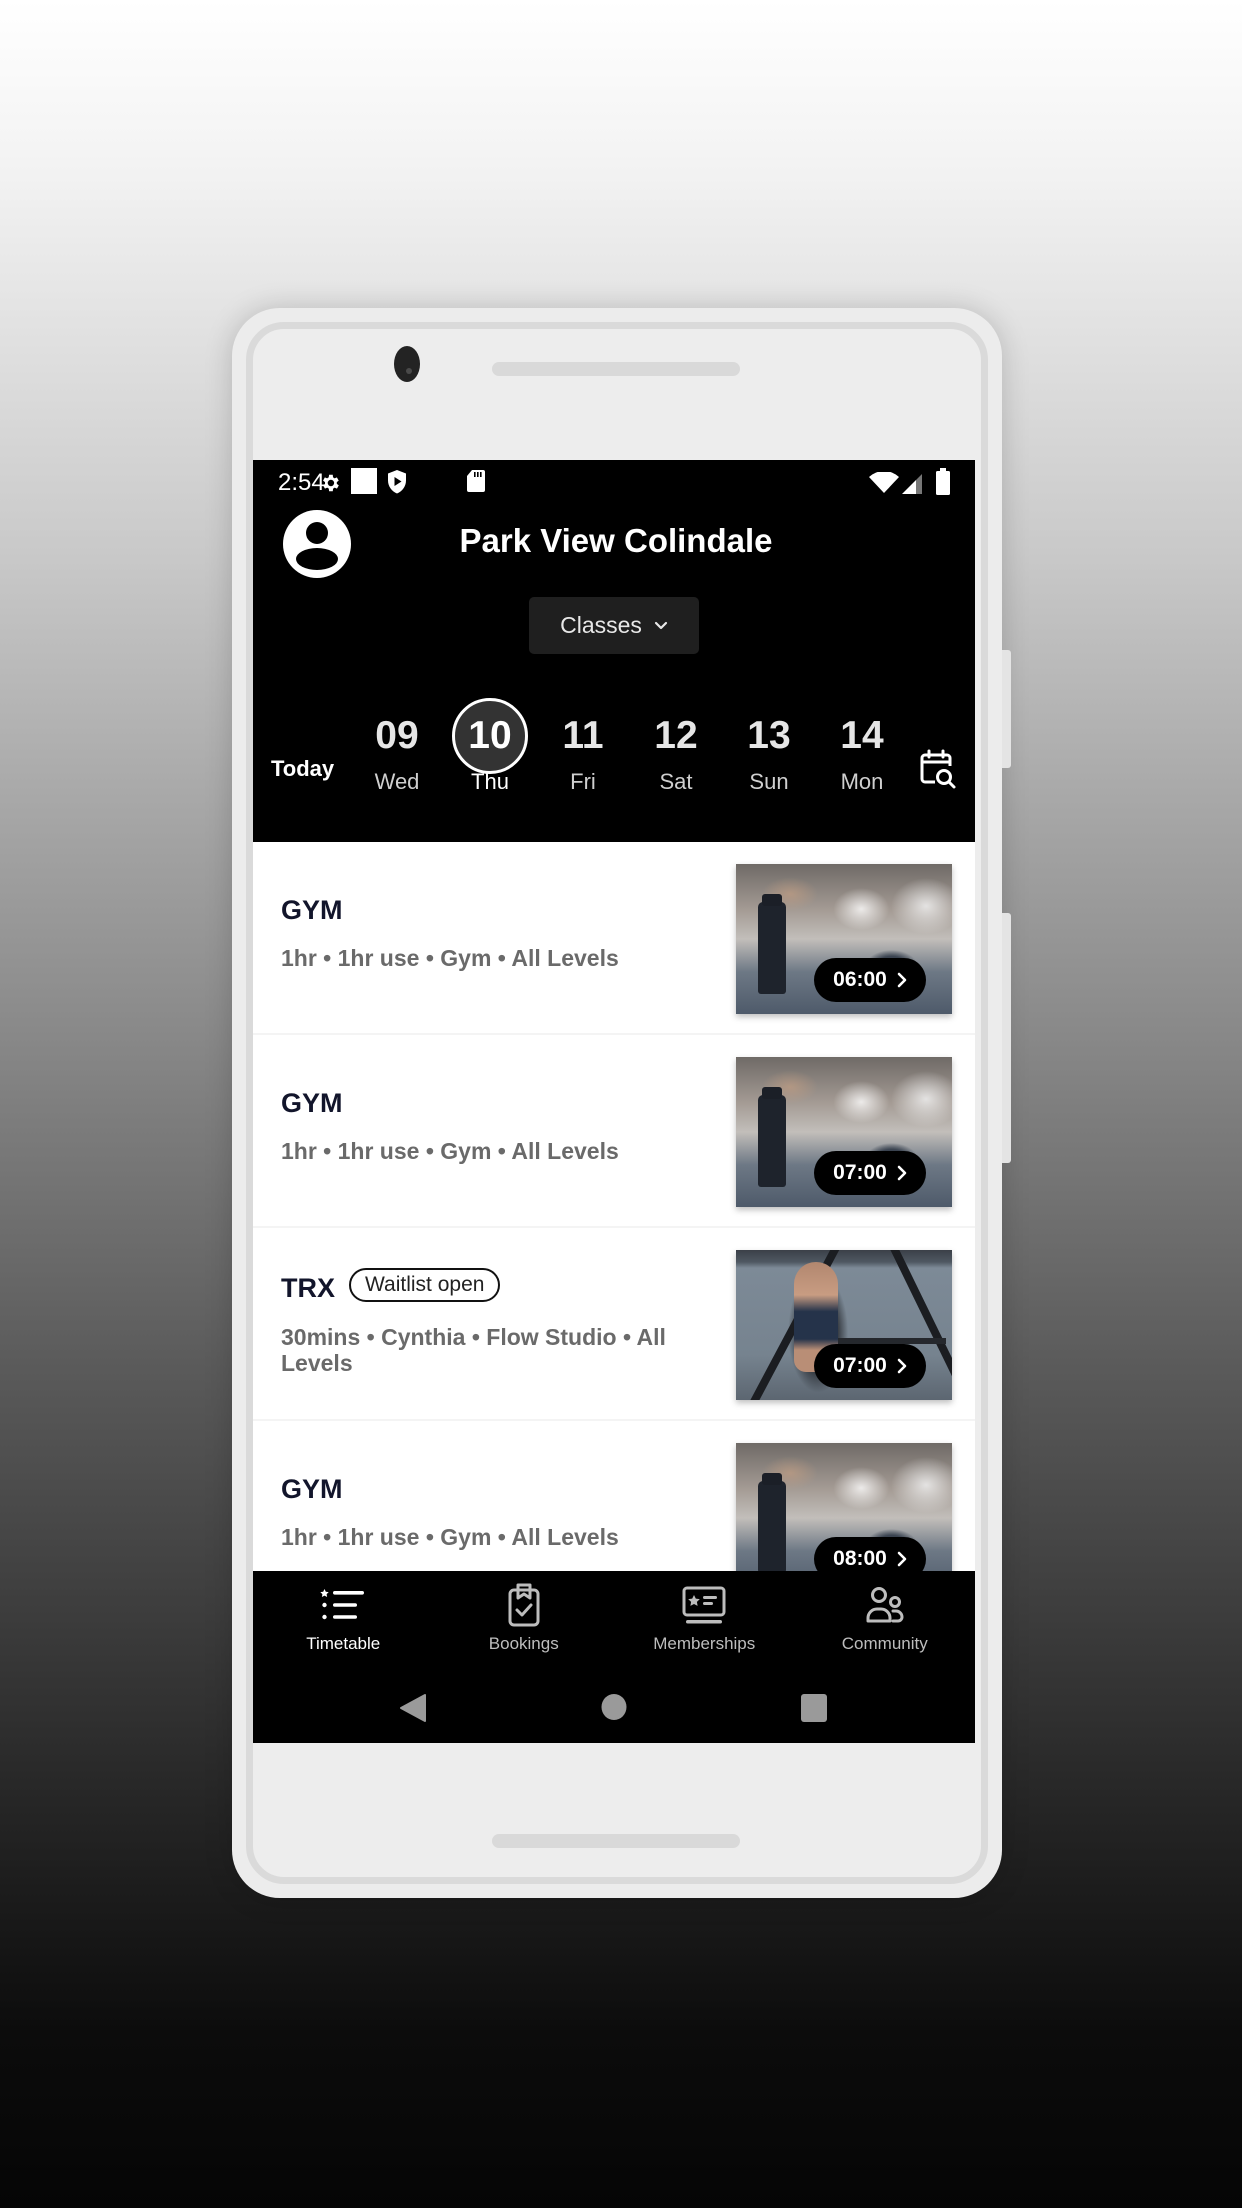  What do you see at coordinates (364, 481) in the screenshot?
I see `notification-square-icon` at bounding box center [364, 481].